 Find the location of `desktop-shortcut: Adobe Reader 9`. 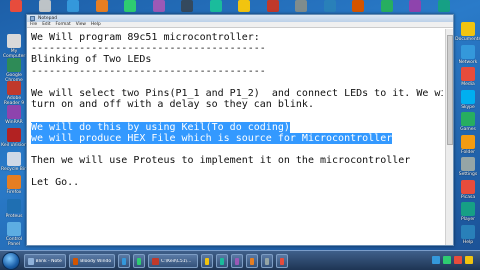

desktop-shortcut: Adobe Reader 9 is located at coordinates (14, 93).